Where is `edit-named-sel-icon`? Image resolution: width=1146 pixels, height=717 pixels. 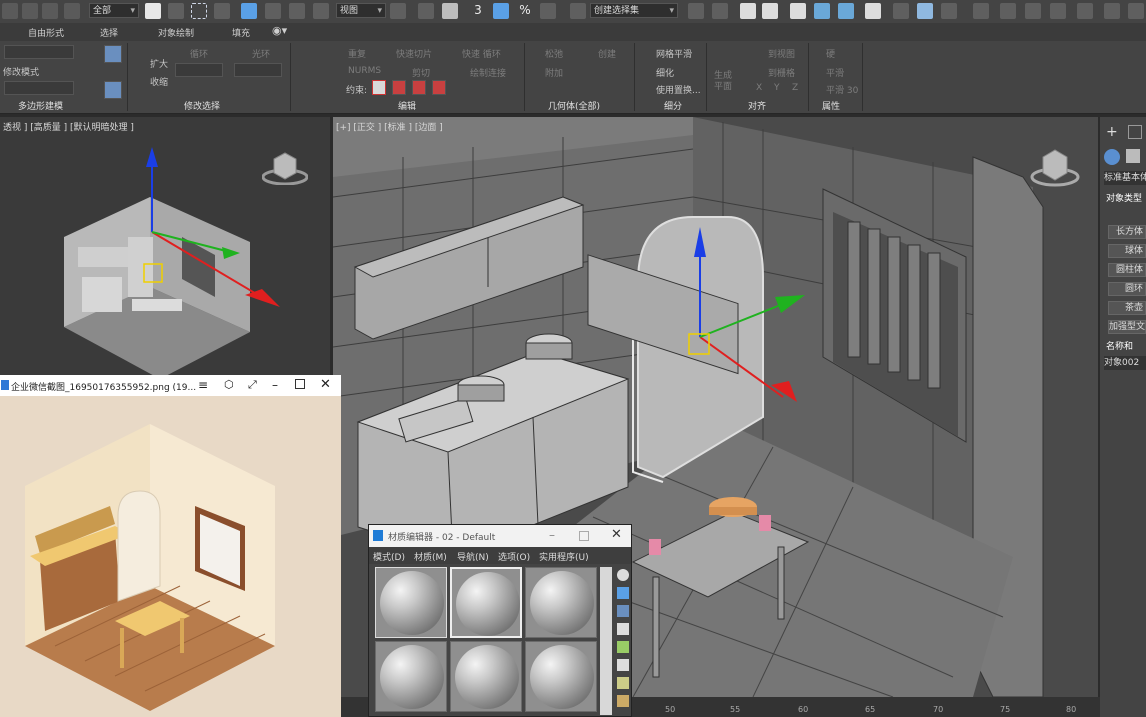
edit-named-sel-icon is located at coordinates (578, 11).